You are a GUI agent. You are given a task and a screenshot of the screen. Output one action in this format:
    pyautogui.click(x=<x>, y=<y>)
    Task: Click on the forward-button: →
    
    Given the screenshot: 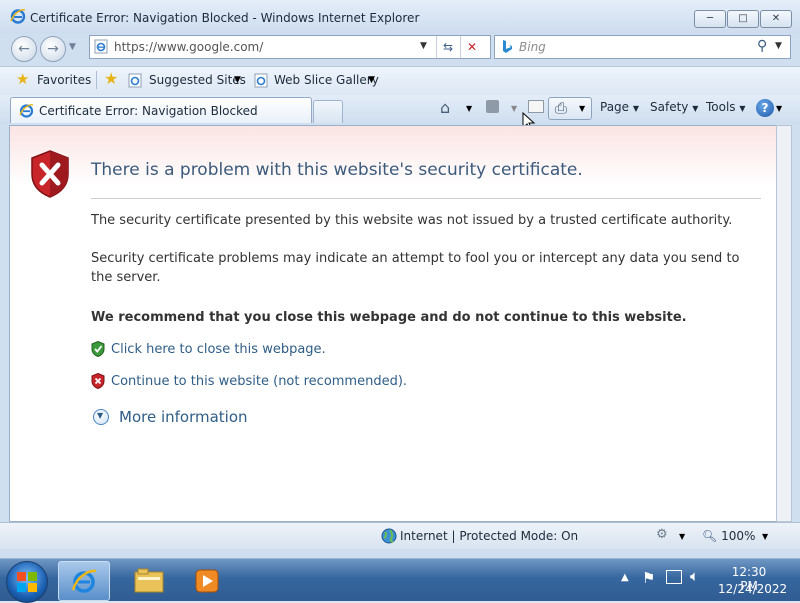 What is the action you would take?
    pyautogui.click(x=53, y=49)
    